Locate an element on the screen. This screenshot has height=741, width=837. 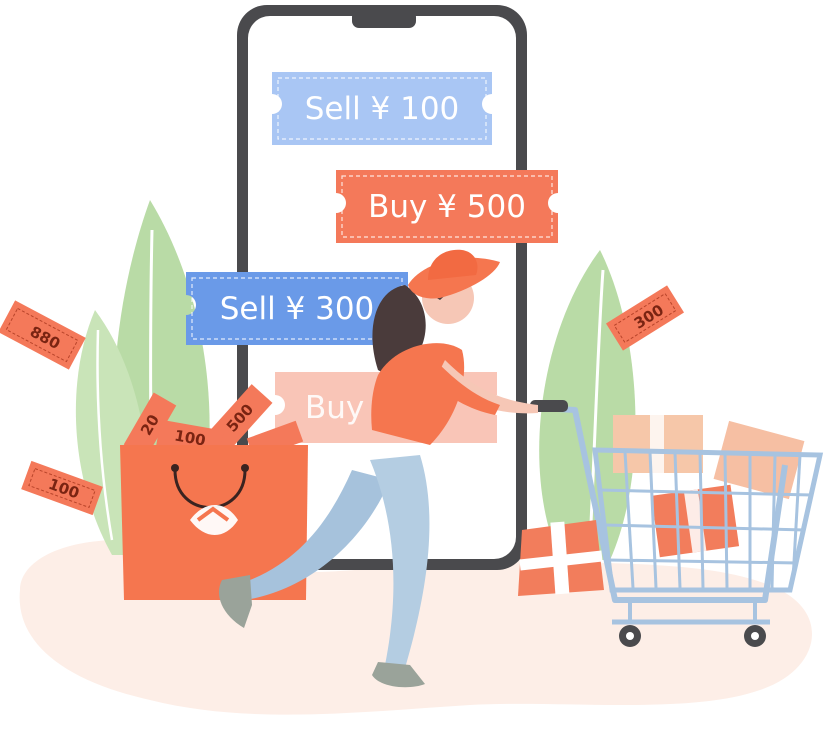
sell-300-label: Sell ¥ 300 is located at coordinates (297, 309).